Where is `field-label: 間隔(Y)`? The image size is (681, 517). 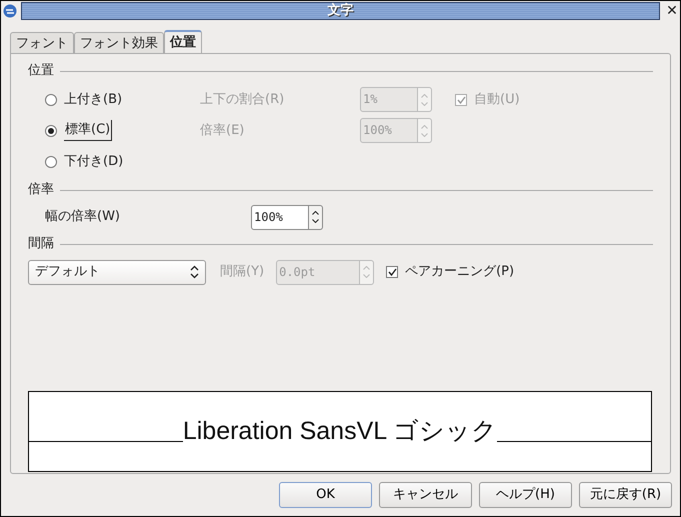
field-label: 間隔(Y) is located at coordinates (242, 272).